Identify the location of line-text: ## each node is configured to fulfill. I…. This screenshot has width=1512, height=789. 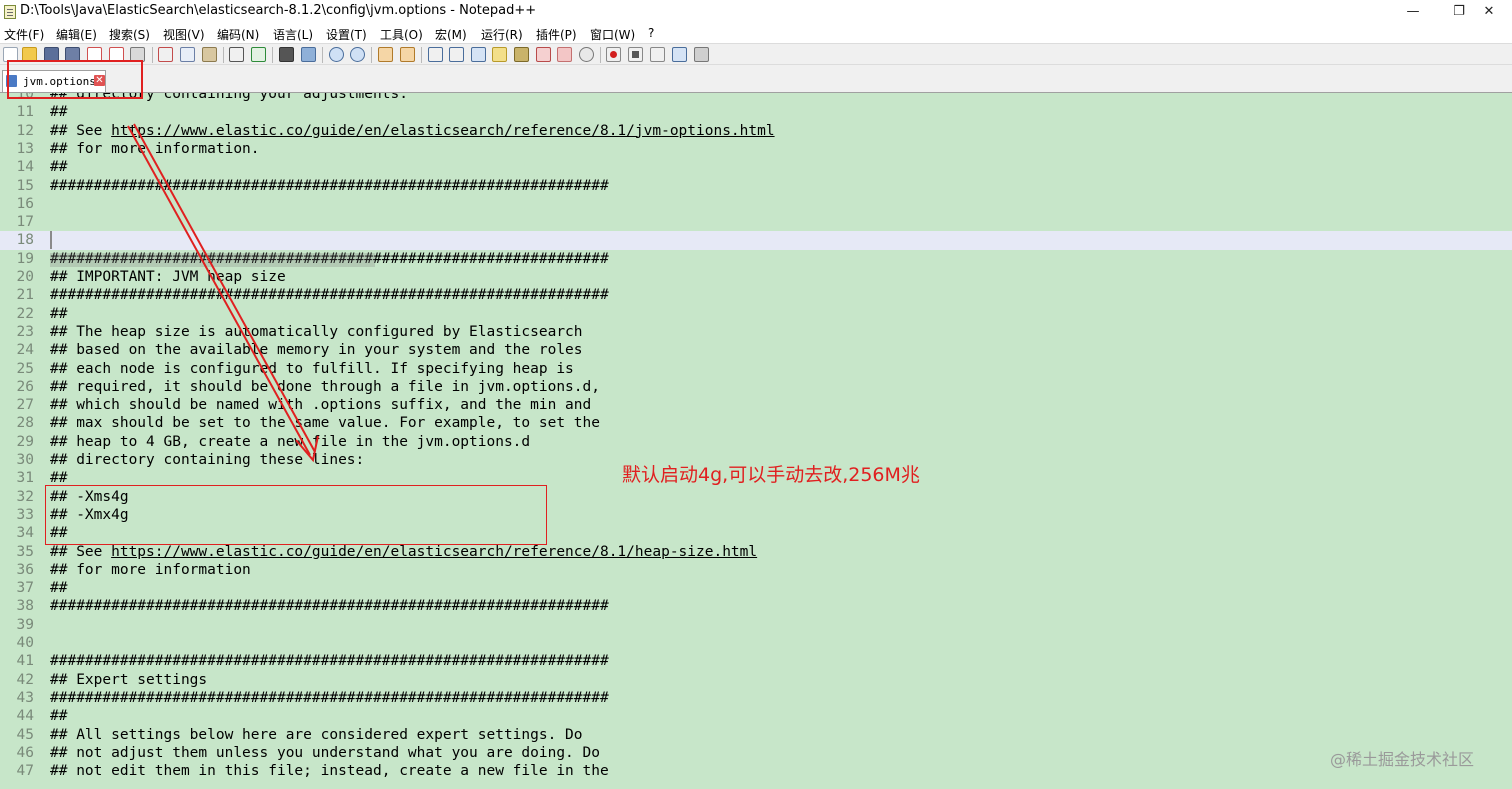
(312, 368).